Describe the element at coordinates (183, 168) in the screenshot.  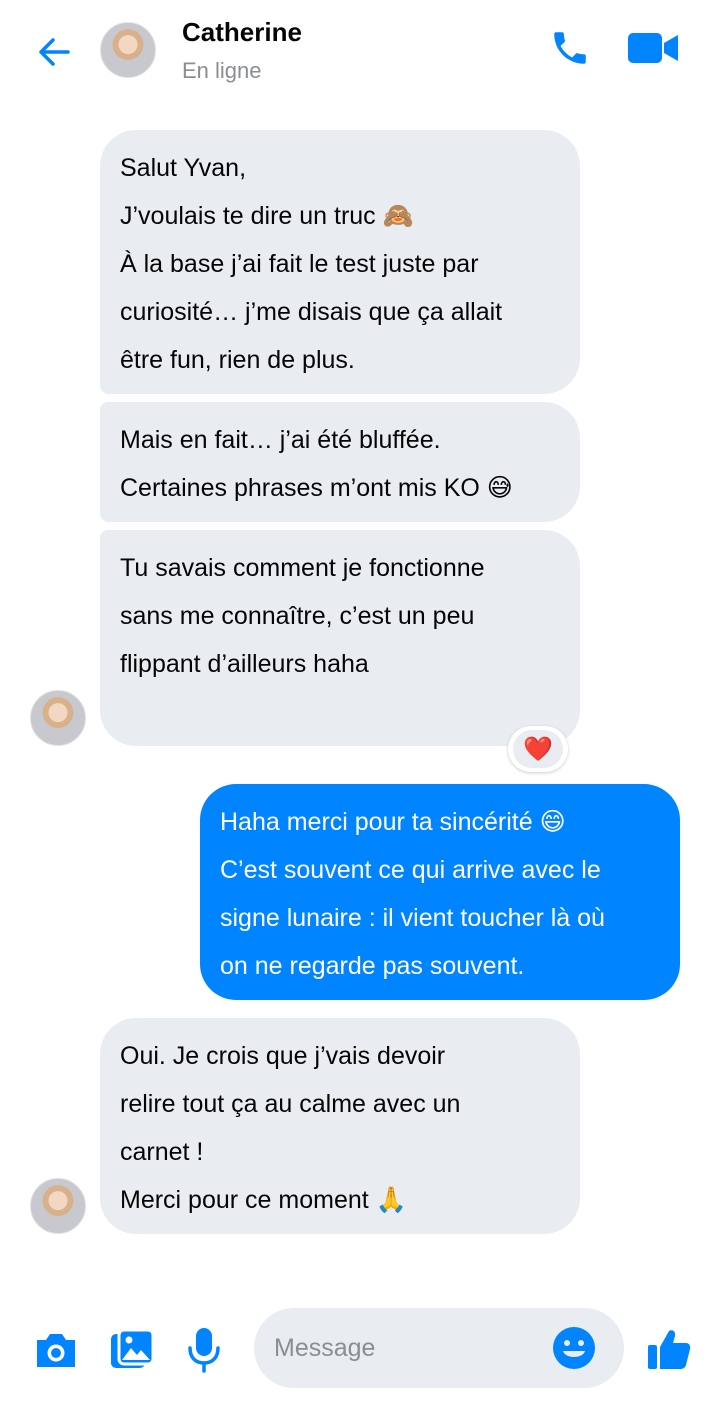
I see `message-text: Salut Yvan,` at that location.